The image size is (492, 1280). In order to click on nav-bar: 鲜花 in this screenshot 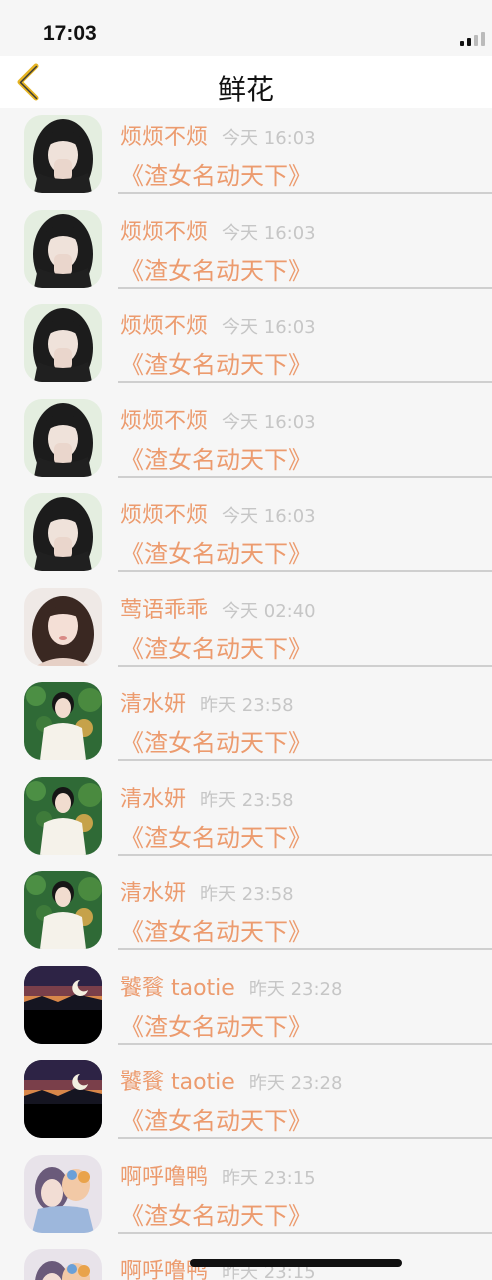, I will do `click(246, 82)`.